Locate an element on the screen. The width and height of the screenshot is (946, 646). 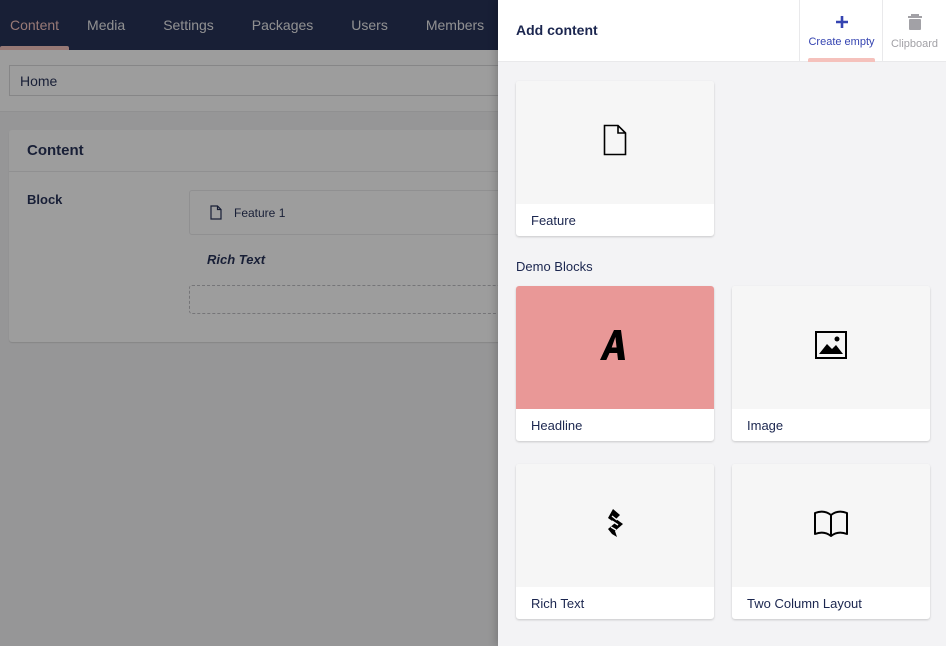
create-empty-button: Create empty is located at coordinates (841, 31).